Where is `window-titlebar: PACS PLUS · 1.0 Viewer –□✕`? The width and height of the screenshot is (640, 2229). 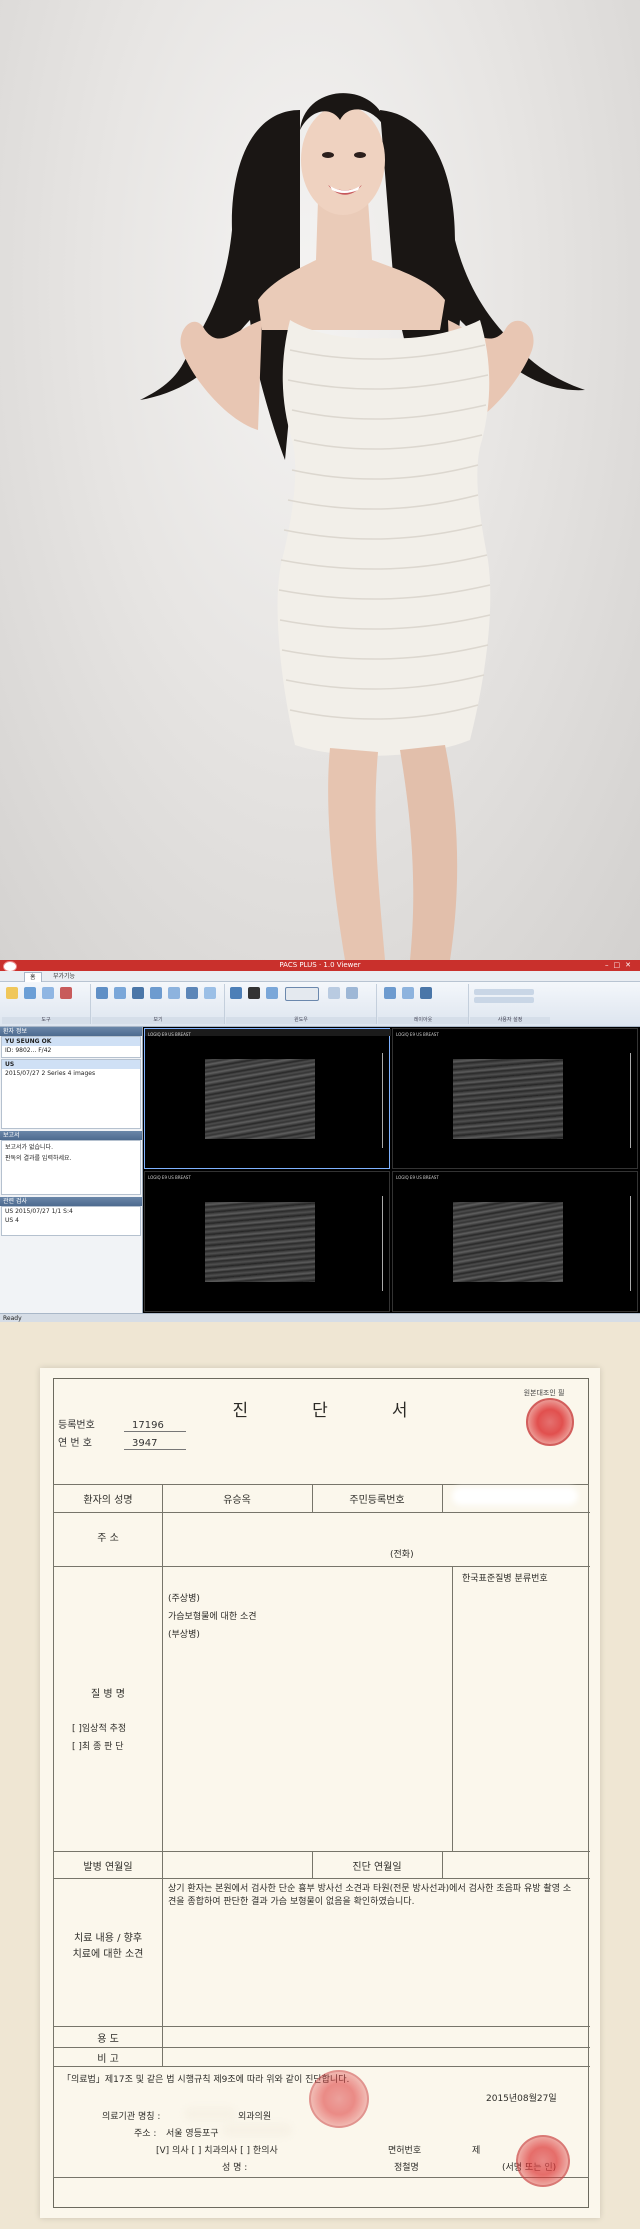 window-titlebar: PACS PLUS · 1.0 Viewer –□✕ is located at coordinates (320, 966).